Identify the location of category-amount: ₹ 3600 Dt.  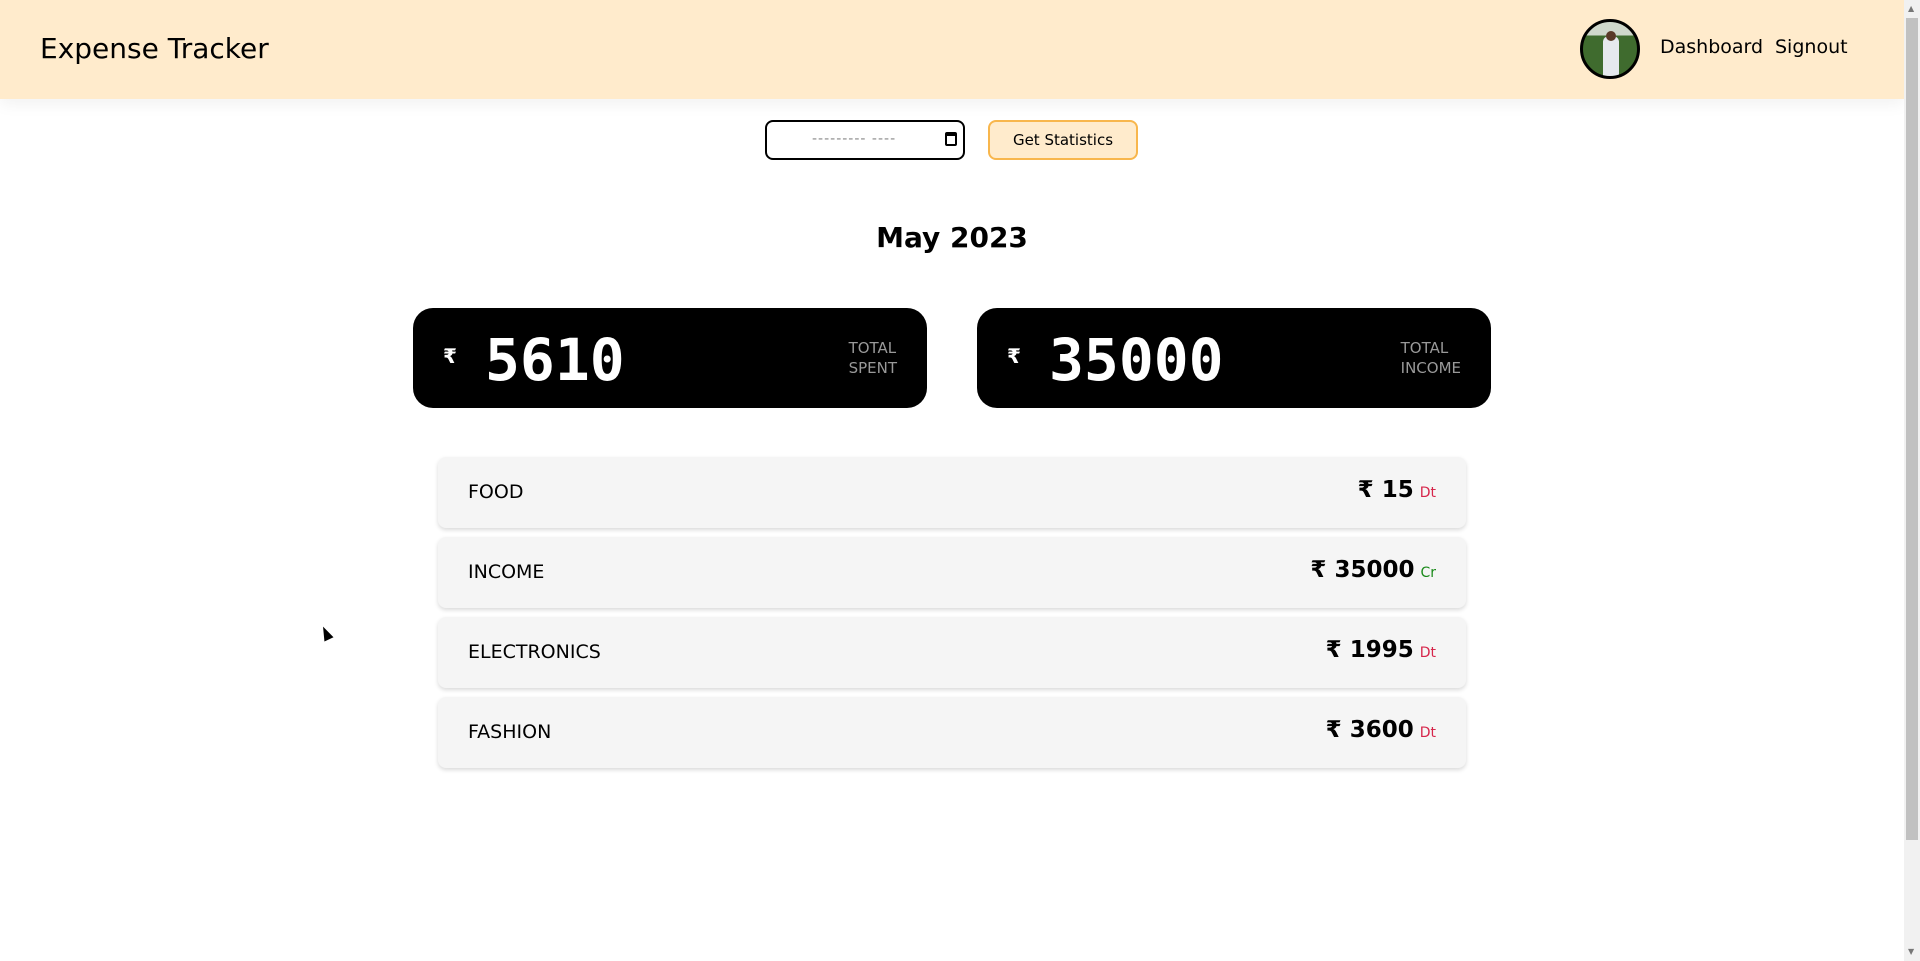
(1380, 730).